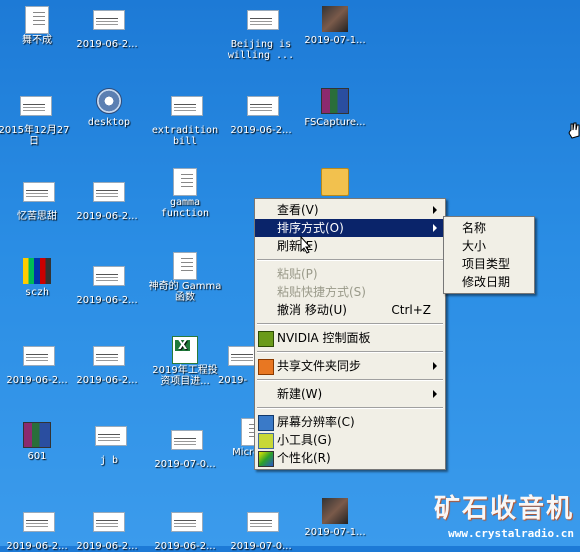 This screenshot has height=552, width=580. I want to click on share-sync-icon, so click(266, 367).